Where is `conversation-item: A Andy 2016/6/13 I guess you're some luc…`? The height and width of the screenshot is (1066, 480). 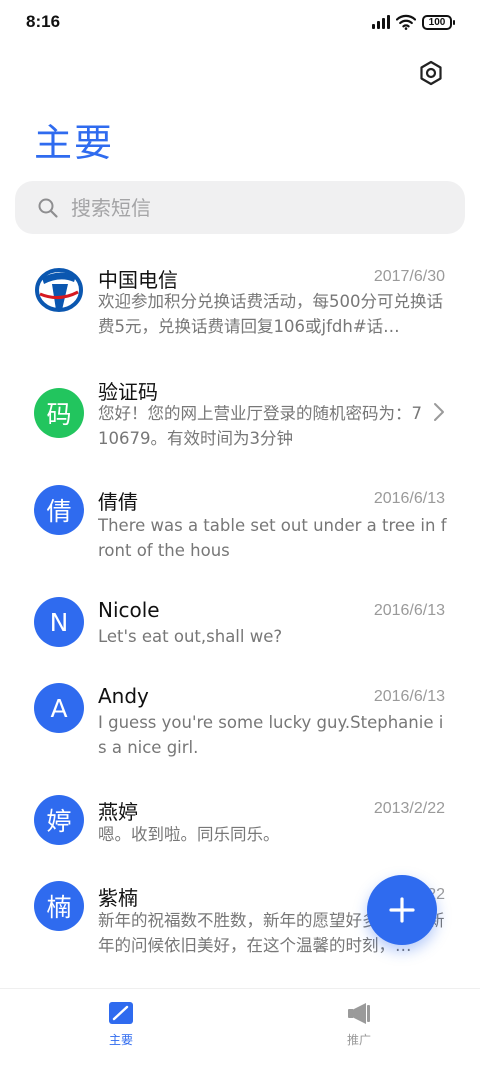
conversation-item: A Andy 2016/6/13 I guess you're some luc… is located at coordinates (240, 728).